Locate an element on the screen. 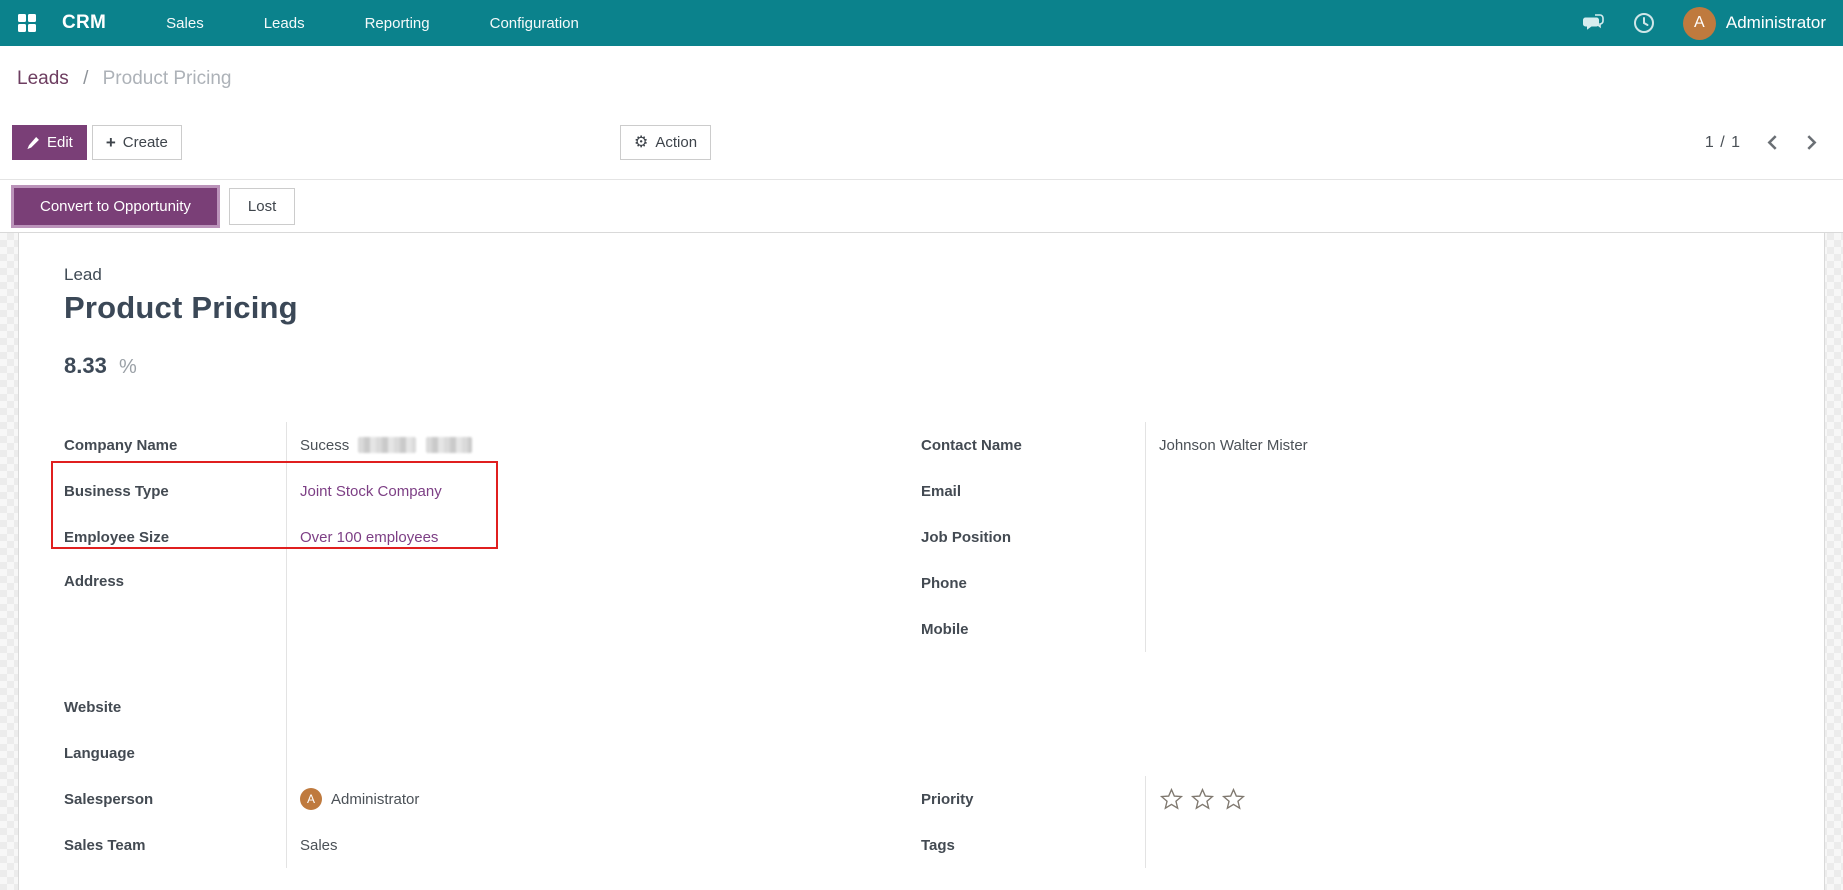 This screenshot has width=1843, height=890. priority-label: Priority is located at coordinates (947, 799).